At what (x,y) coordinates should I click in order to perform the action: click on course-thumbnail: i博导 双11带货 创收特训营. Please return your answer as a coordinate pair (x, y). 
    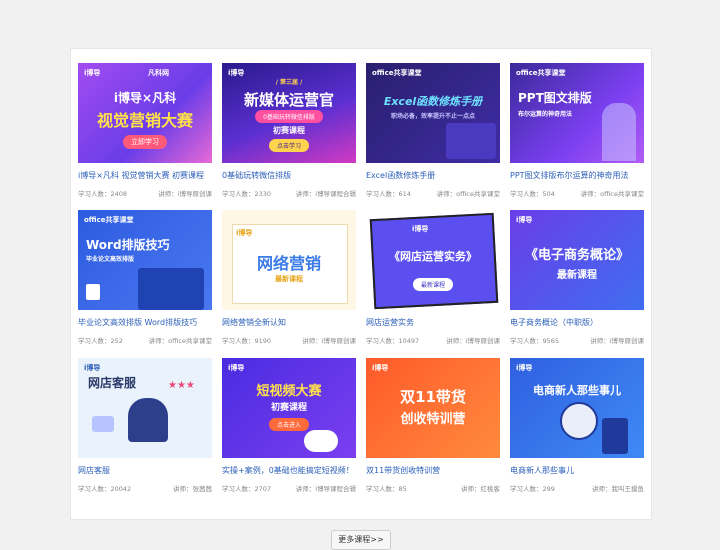
    Looking at the image, I should click on (433, 408).